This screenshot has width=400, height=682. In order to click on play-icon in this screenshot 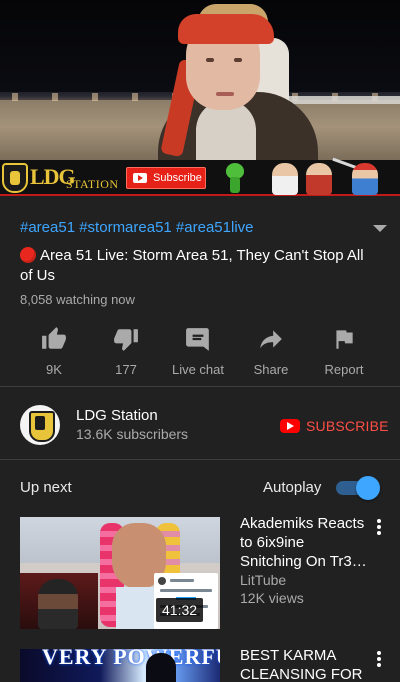, I will do `click(140, 178)`.